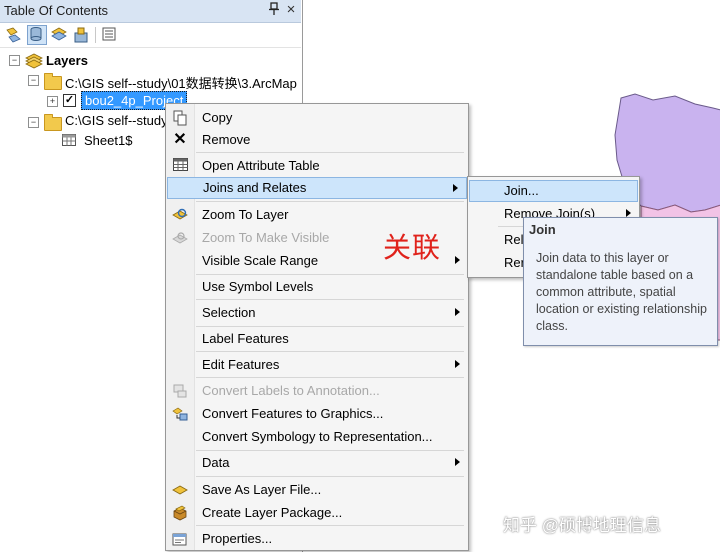 The width and height of the screenshot is (720, 552). What do you see at coordinates (67, 60) in the screenshot?
I see `layers-root-label: Layers` at bounding box center [67, 60].